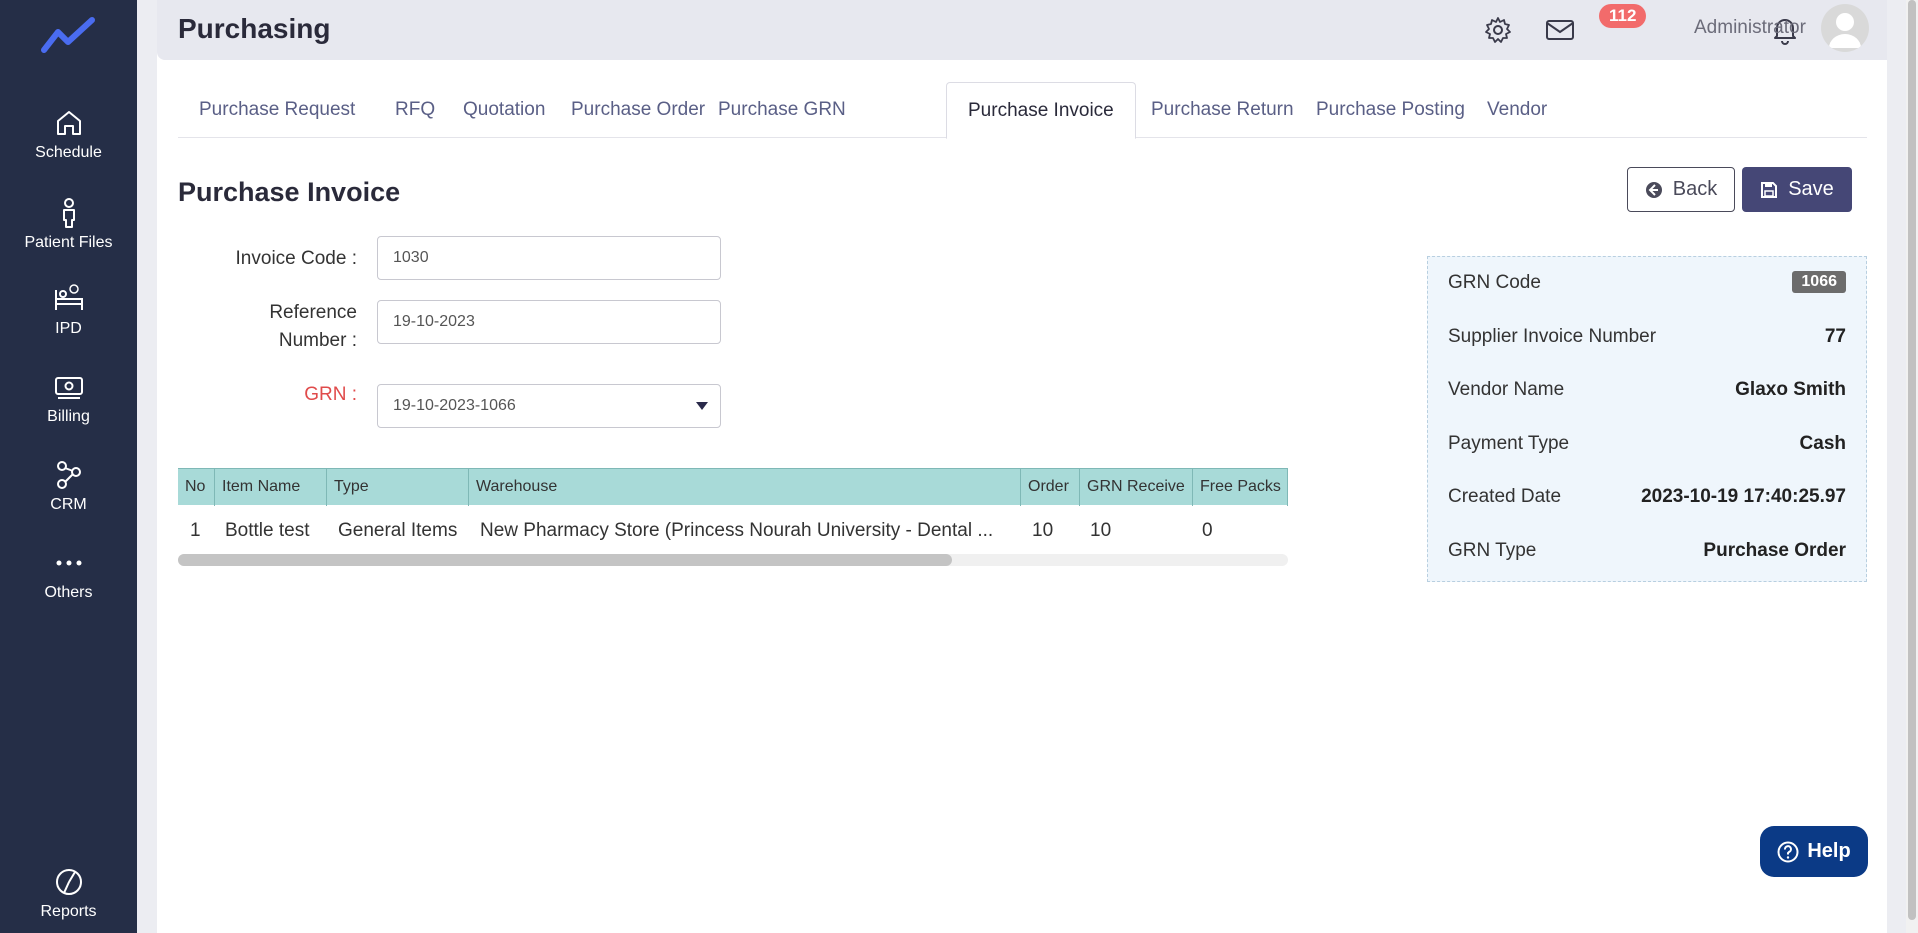  What do you see at coordinates (68, 297) in the screenshot?
I see `bed-icon` at bounding box center [68, 297].